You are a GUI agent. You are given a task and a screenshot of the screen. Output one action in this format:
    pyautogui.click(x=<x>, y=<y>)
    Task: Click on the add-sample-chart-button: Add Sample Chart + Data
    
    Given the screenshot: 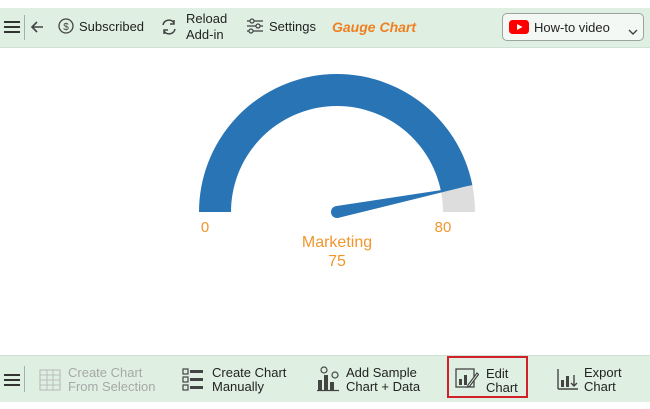 What is the action you would take?
    pyautogui.click(x=371, y=379)
    